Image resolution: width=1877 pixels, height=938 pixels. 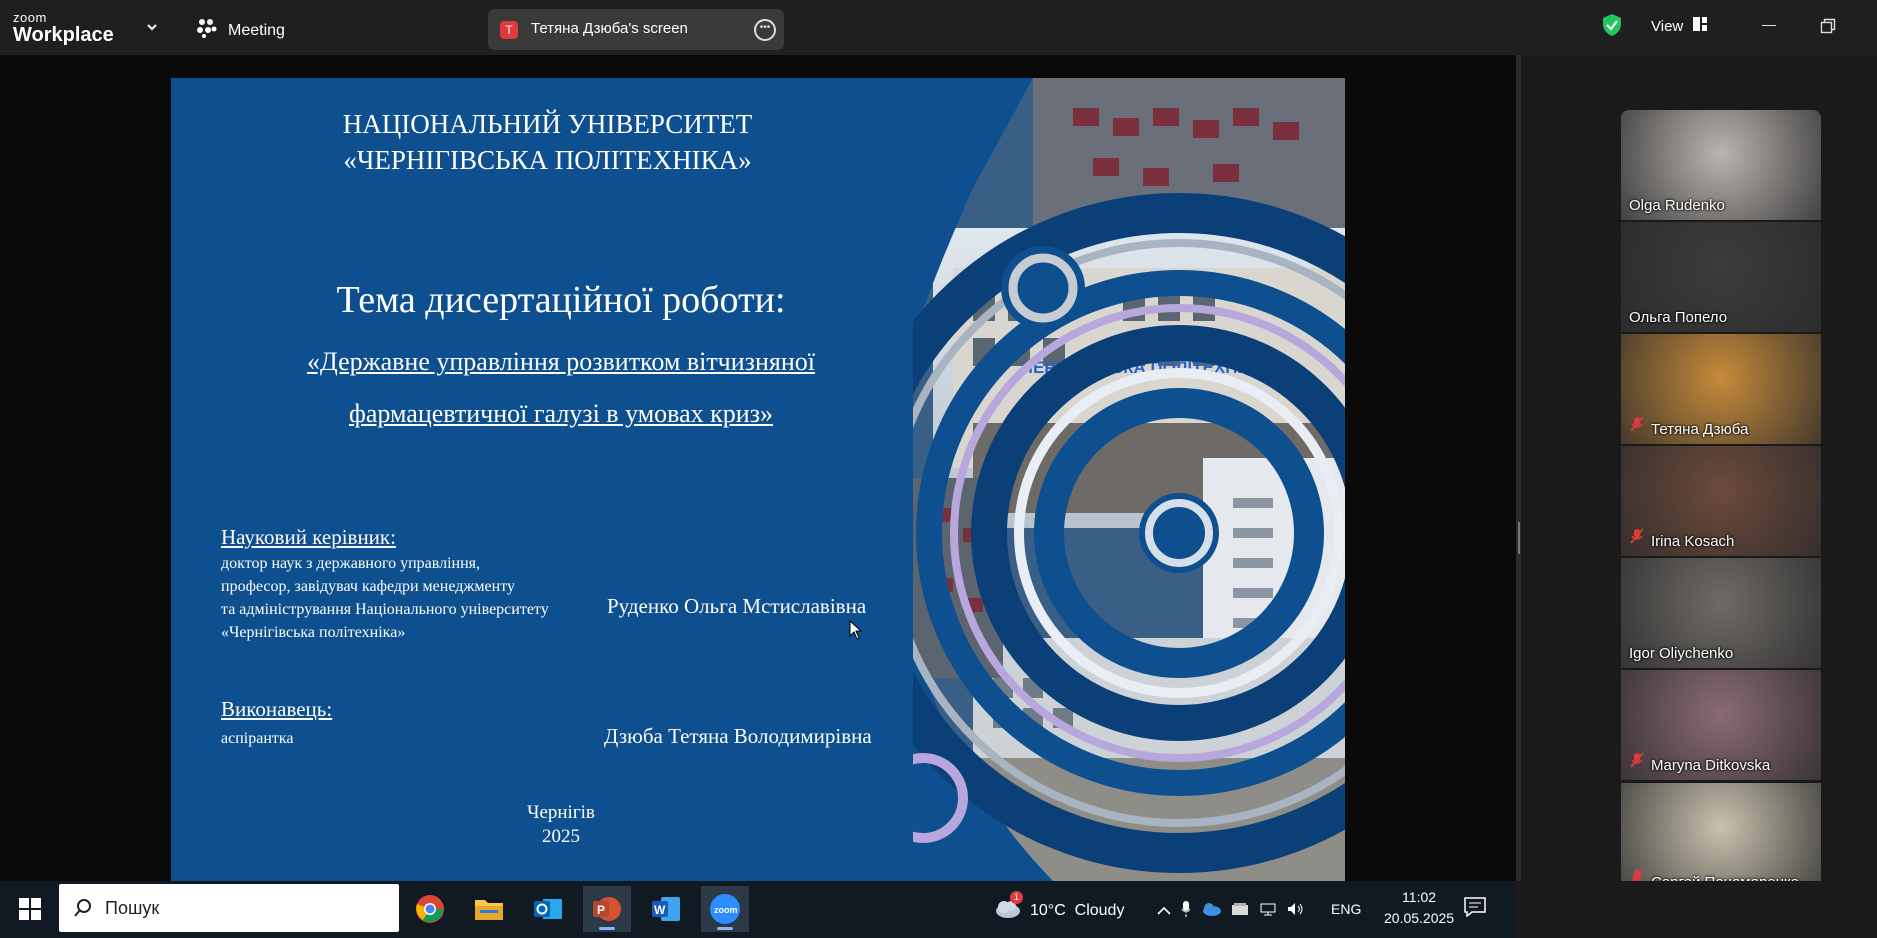 I want to click on zoom-icon: zoom, so click(x=725, y=909).